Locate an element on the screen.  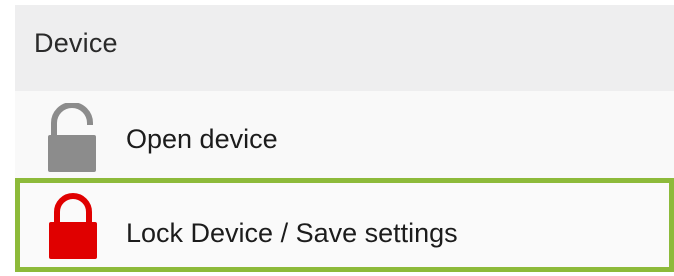
lock-device-label: Lock Device / Save settings is located at coordinates (292, 233).